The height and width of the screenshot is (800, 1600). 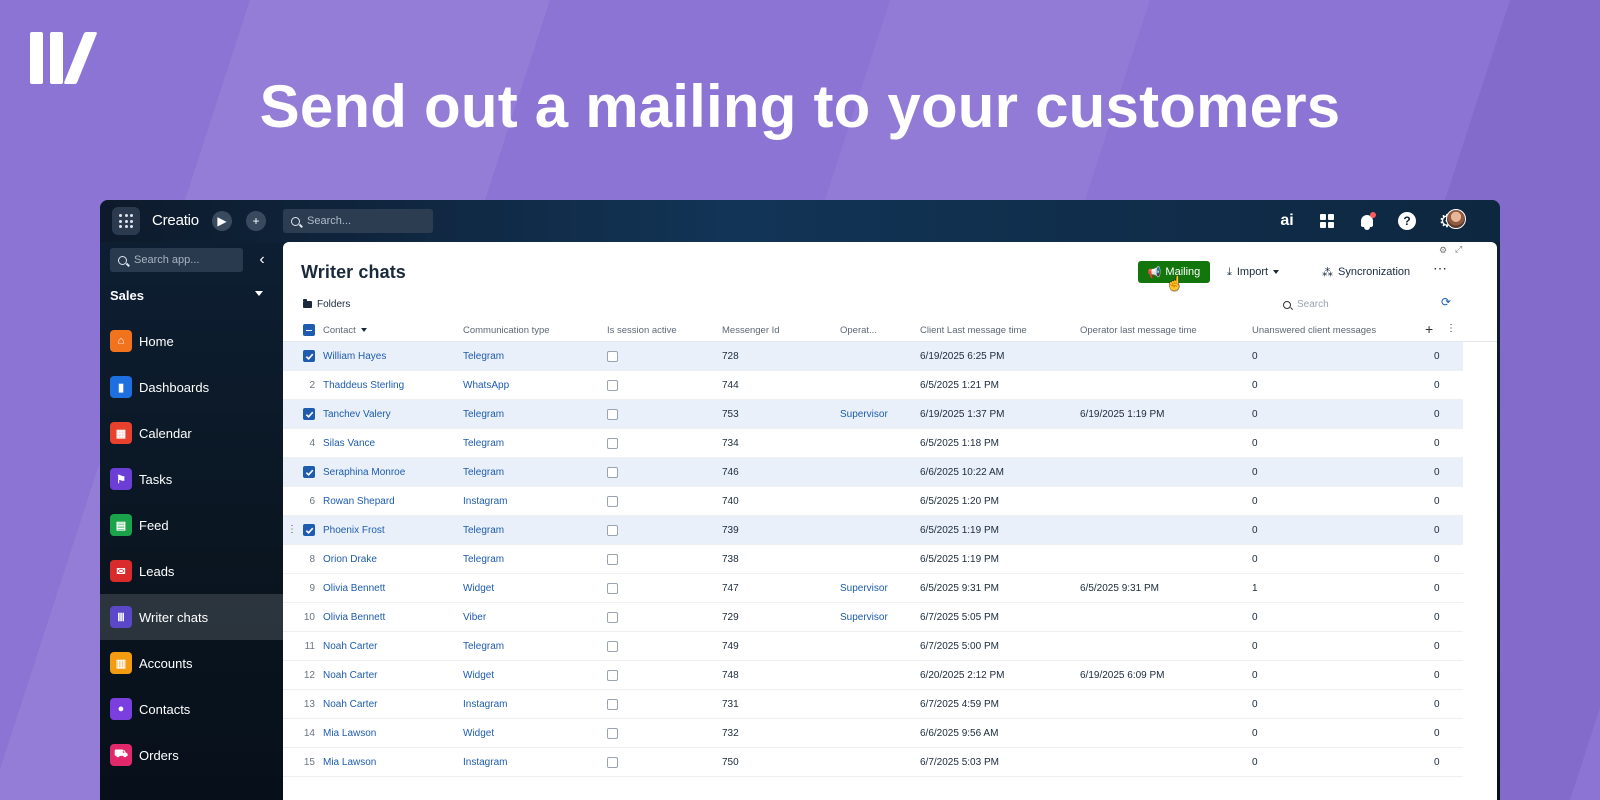 I want to click on grid-search-input: Search, so click(x=1306, y=304).